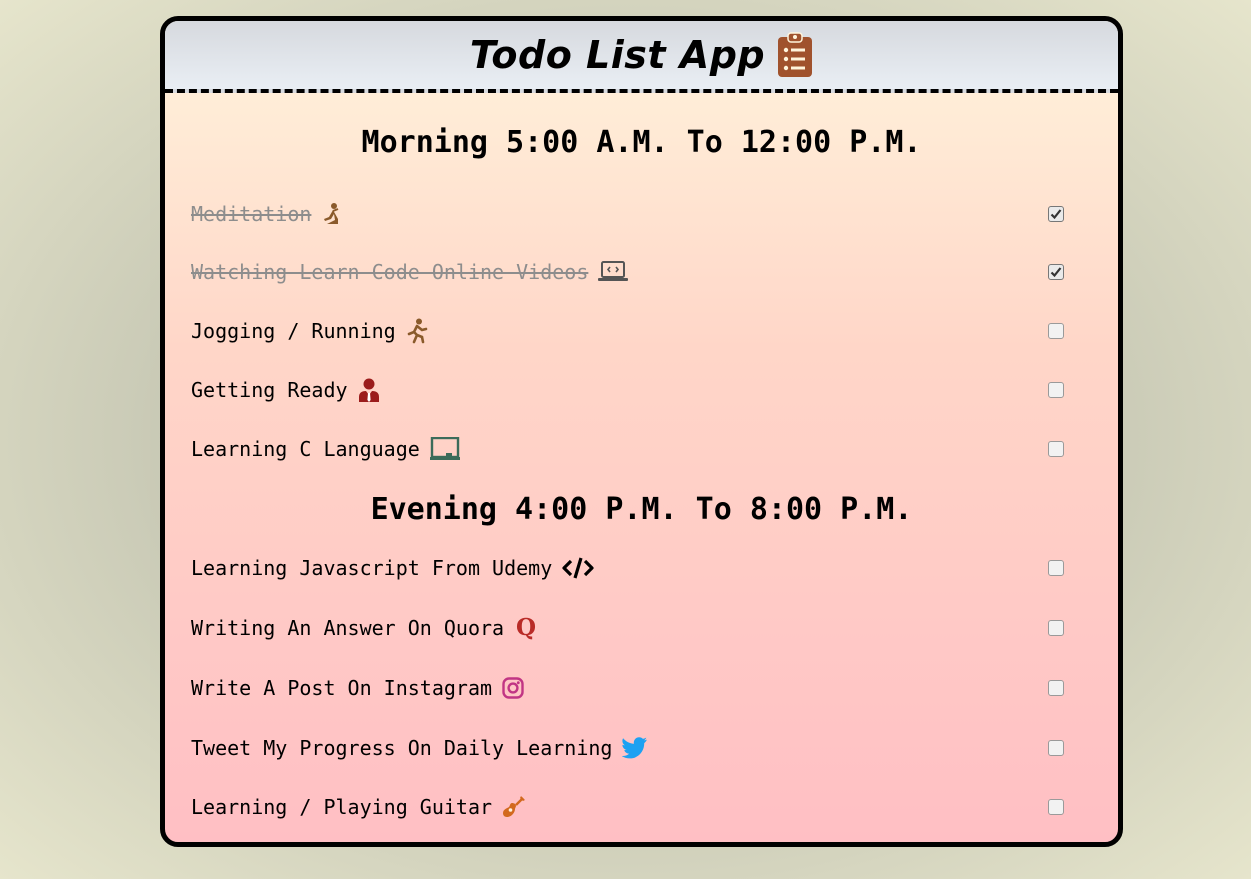 The width and height of the screenshot is (1251, 879). I want to click on guitar-icon, so click(514, 807).